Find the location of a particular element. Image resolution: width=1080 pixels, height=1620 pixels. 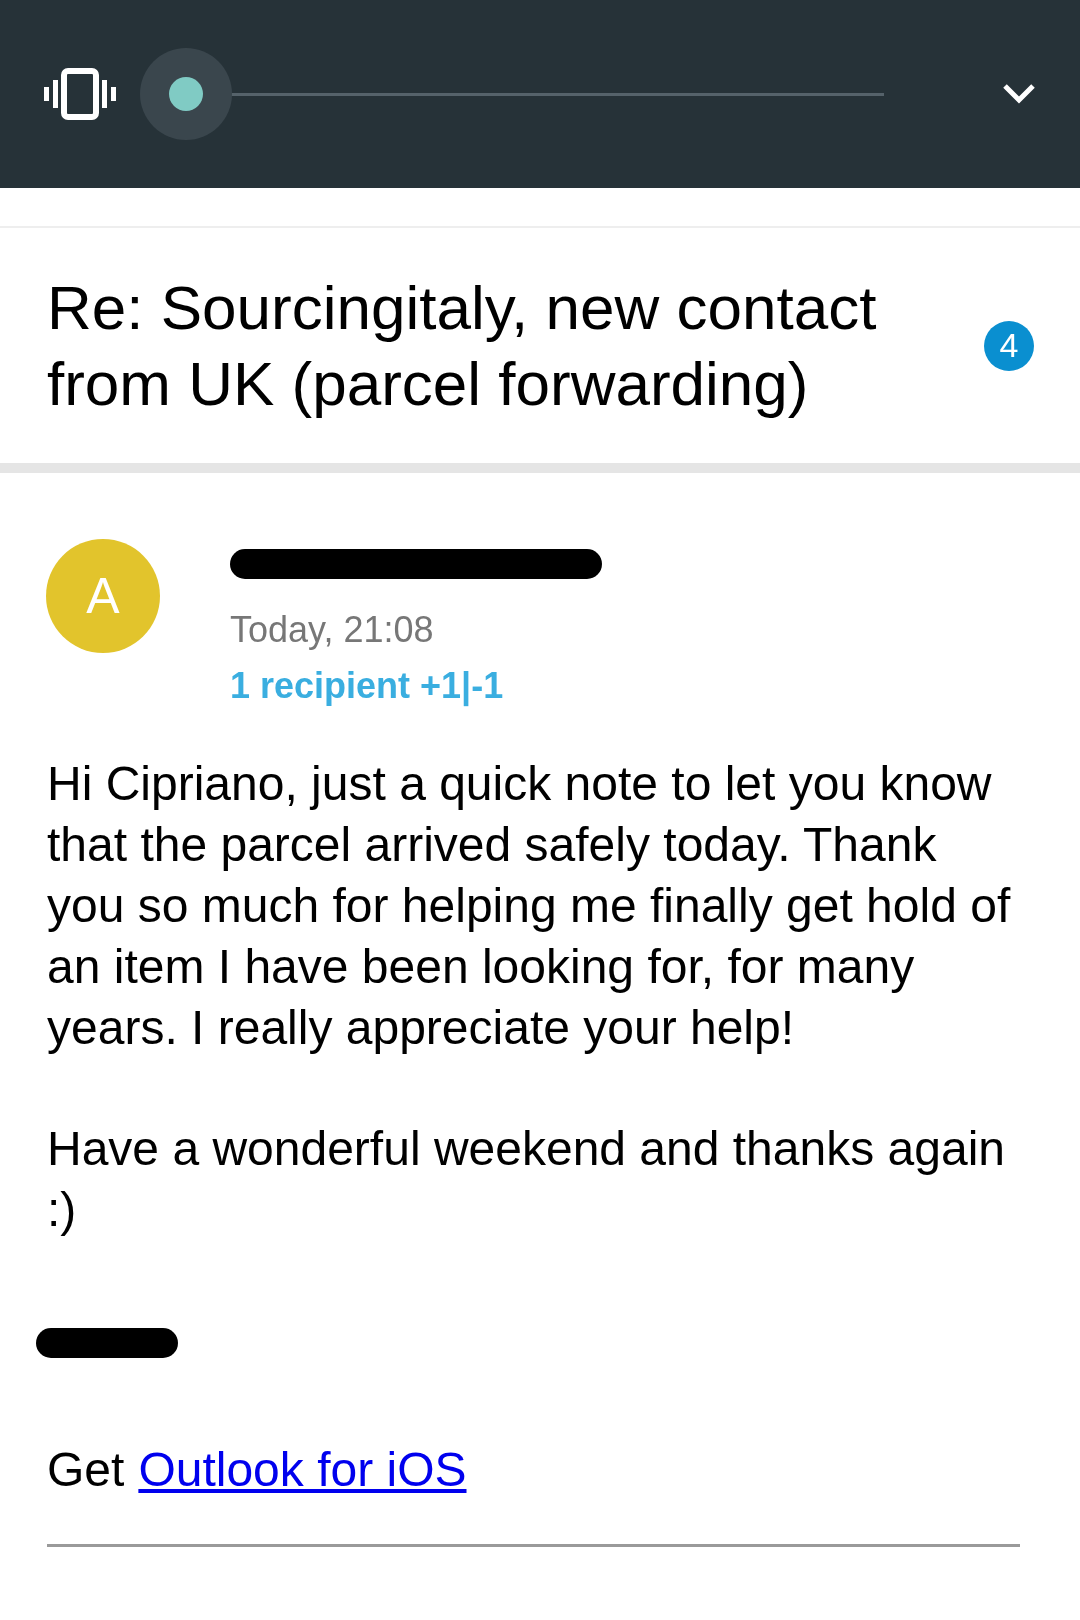

email-subject: Re: Sourcingitaly, new contact from UK (parcel forwarding) is located at coordinates (462, 345).